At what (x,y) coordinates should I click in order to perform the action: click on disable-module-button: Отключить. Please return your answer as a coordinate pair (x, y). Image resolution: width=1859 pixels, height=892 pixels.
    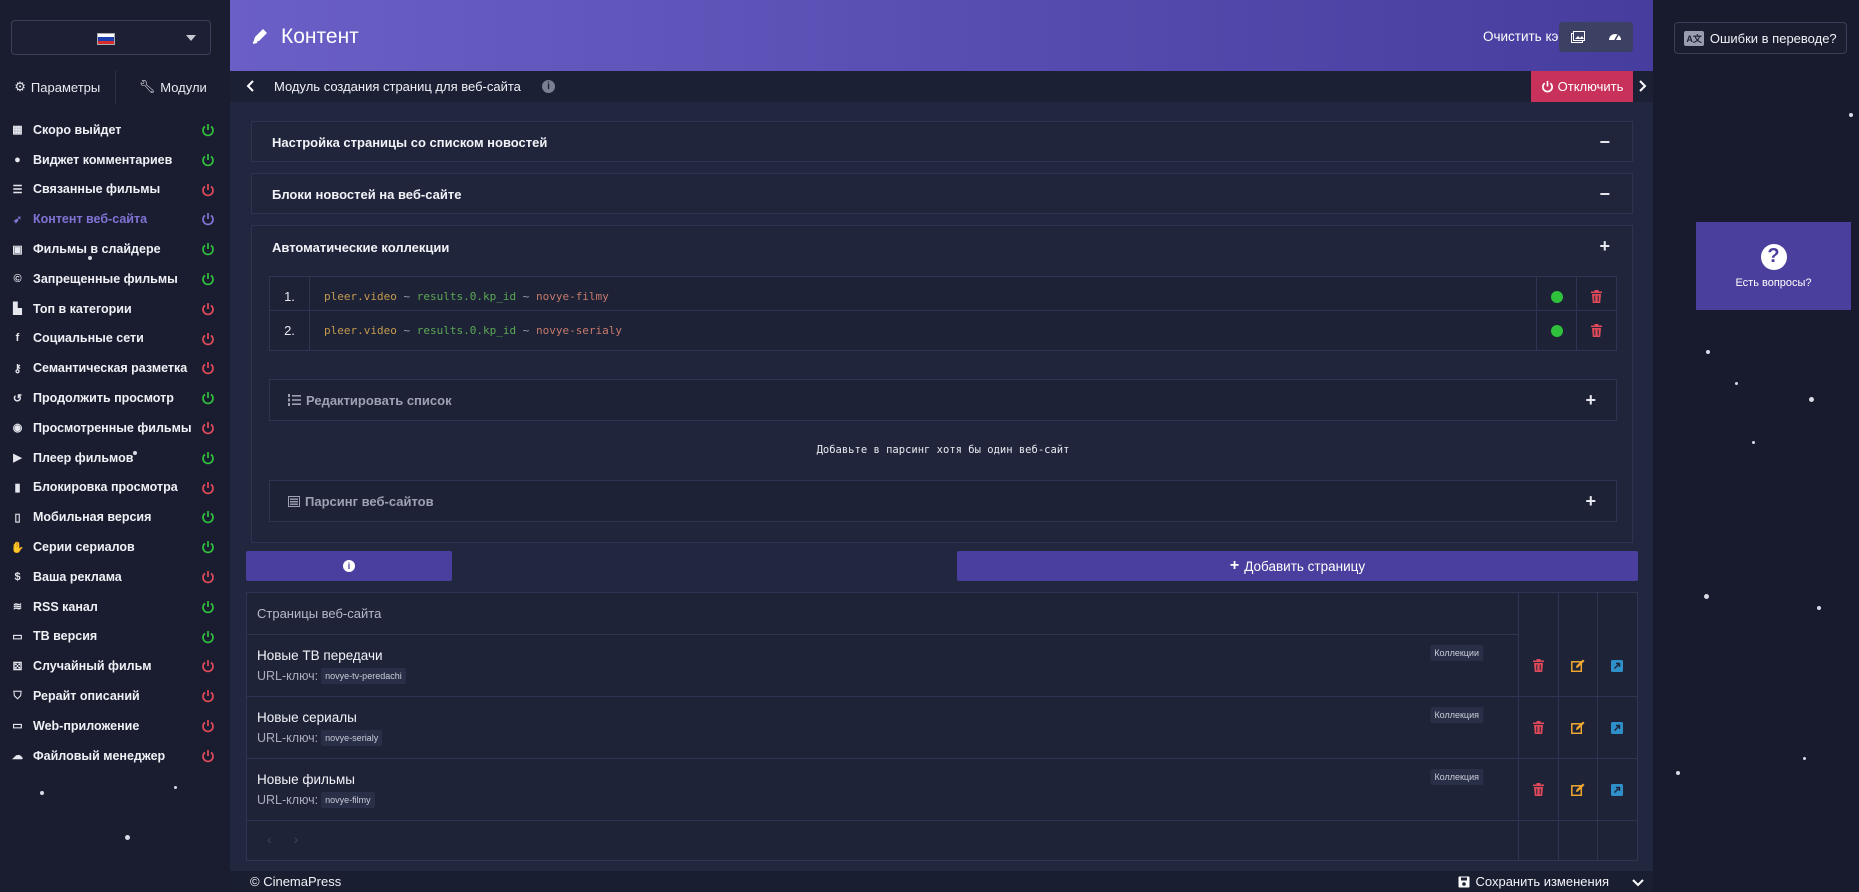
    Looking at the image, I should click on (1582, 86).